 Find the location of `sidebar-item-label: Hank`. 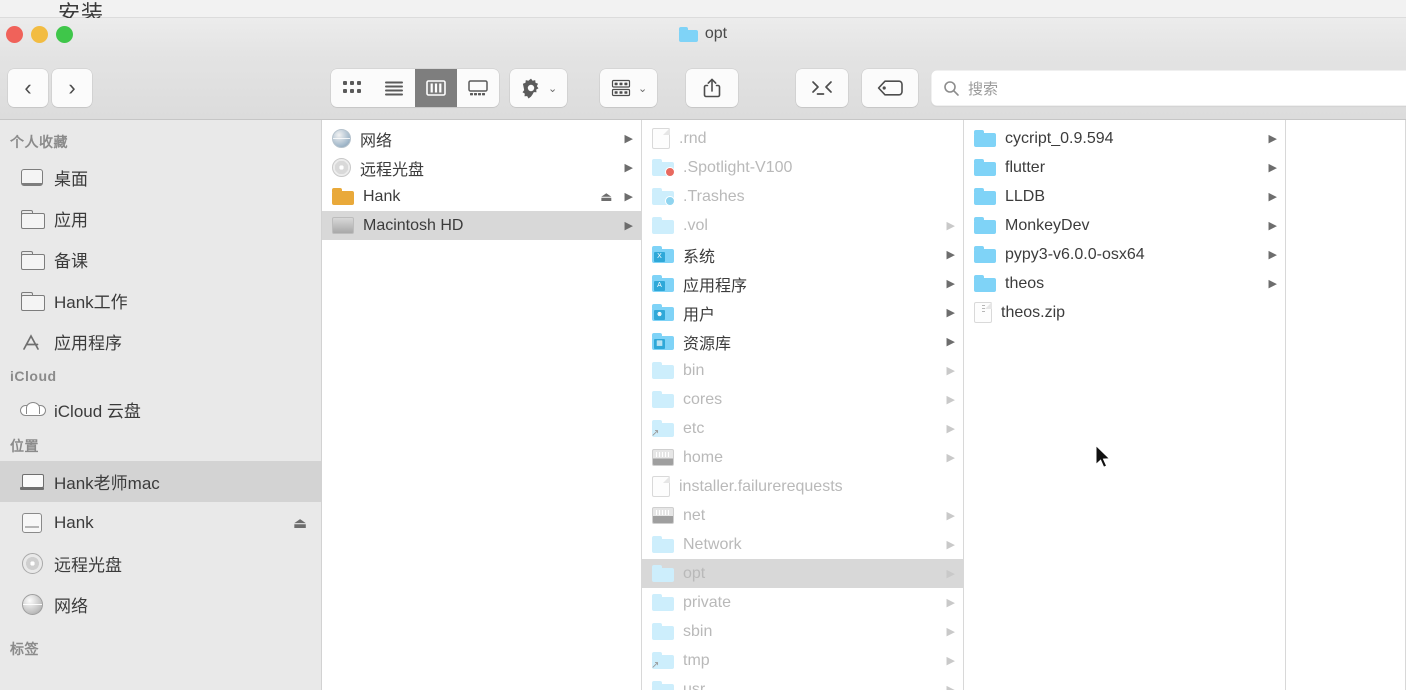

sidebar-item-label: Hank is located at coordinates (74, 522).